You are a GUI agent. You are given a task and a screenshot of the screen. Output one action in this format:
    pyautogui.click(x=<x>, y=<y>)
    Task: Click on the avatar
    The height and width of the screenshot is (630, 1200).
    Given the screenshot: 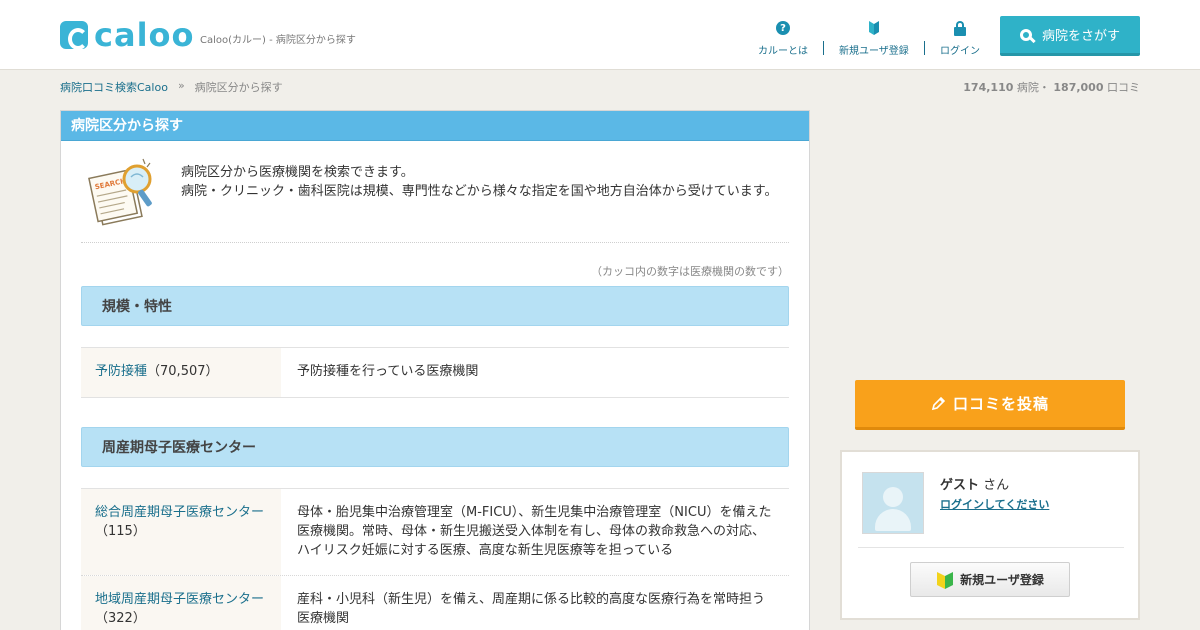 What is the action you would take?
    pyautogui.click(x=893, y=503)
    